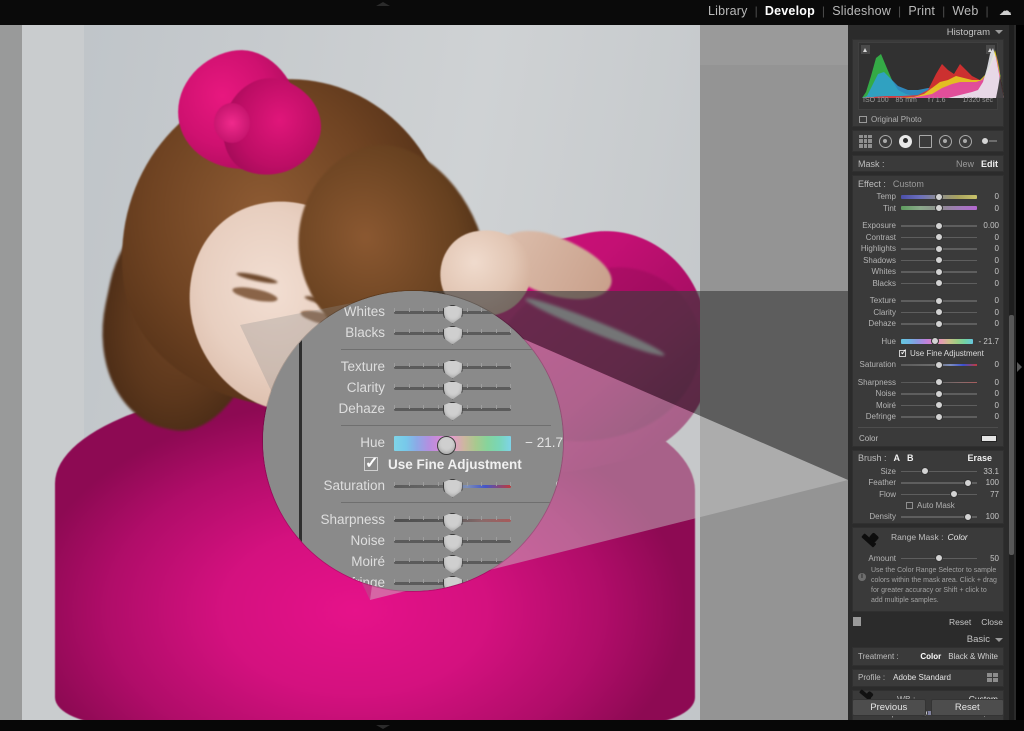 This screenshot has width=1024, height=731. Describe the element at coordinates (965, 141) in the screenshot. I see `adjustment-brush-icon` at that location.